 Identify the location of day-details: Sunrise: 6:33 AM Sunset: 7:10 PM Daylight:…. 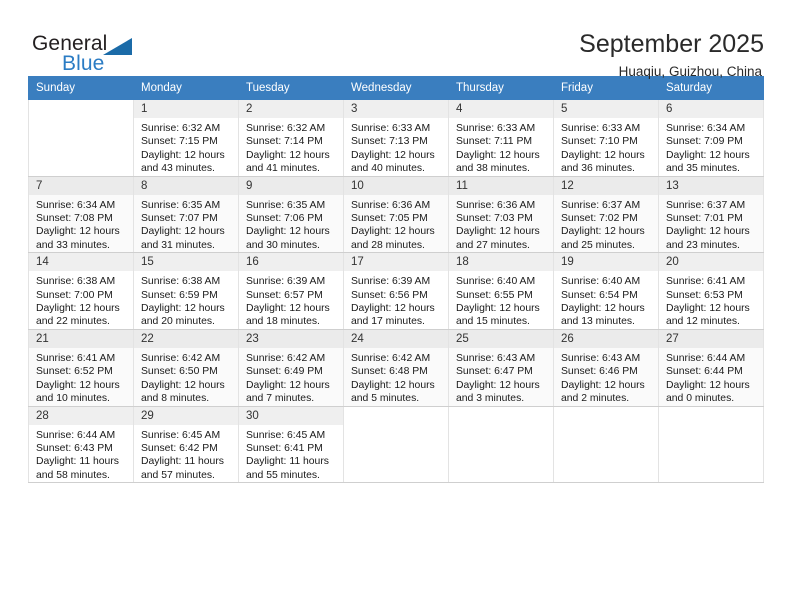
(606, 147).